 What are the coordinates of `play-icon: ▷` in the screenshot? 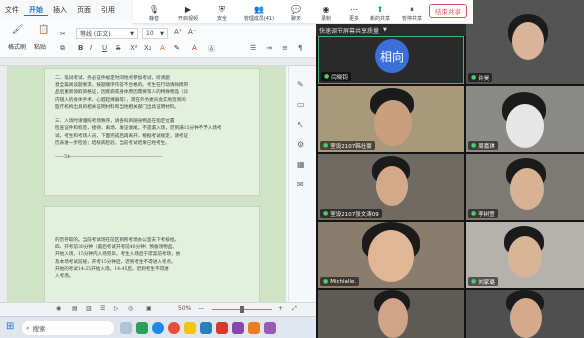 It's located at (116, 308).